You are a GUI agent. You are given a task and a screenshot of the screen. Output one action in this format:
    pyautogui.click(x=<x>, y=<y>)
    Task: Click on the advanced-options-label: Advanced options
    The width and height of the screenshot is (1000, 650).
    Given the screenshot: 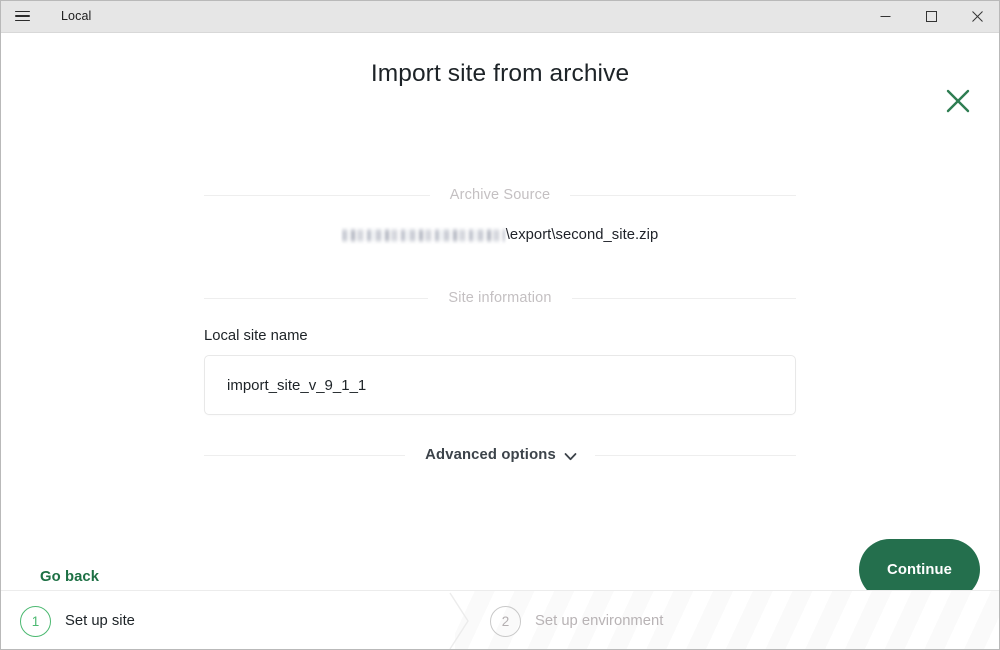 What is the action you would take?
    pyautogui.click(x=490, y=455)
    